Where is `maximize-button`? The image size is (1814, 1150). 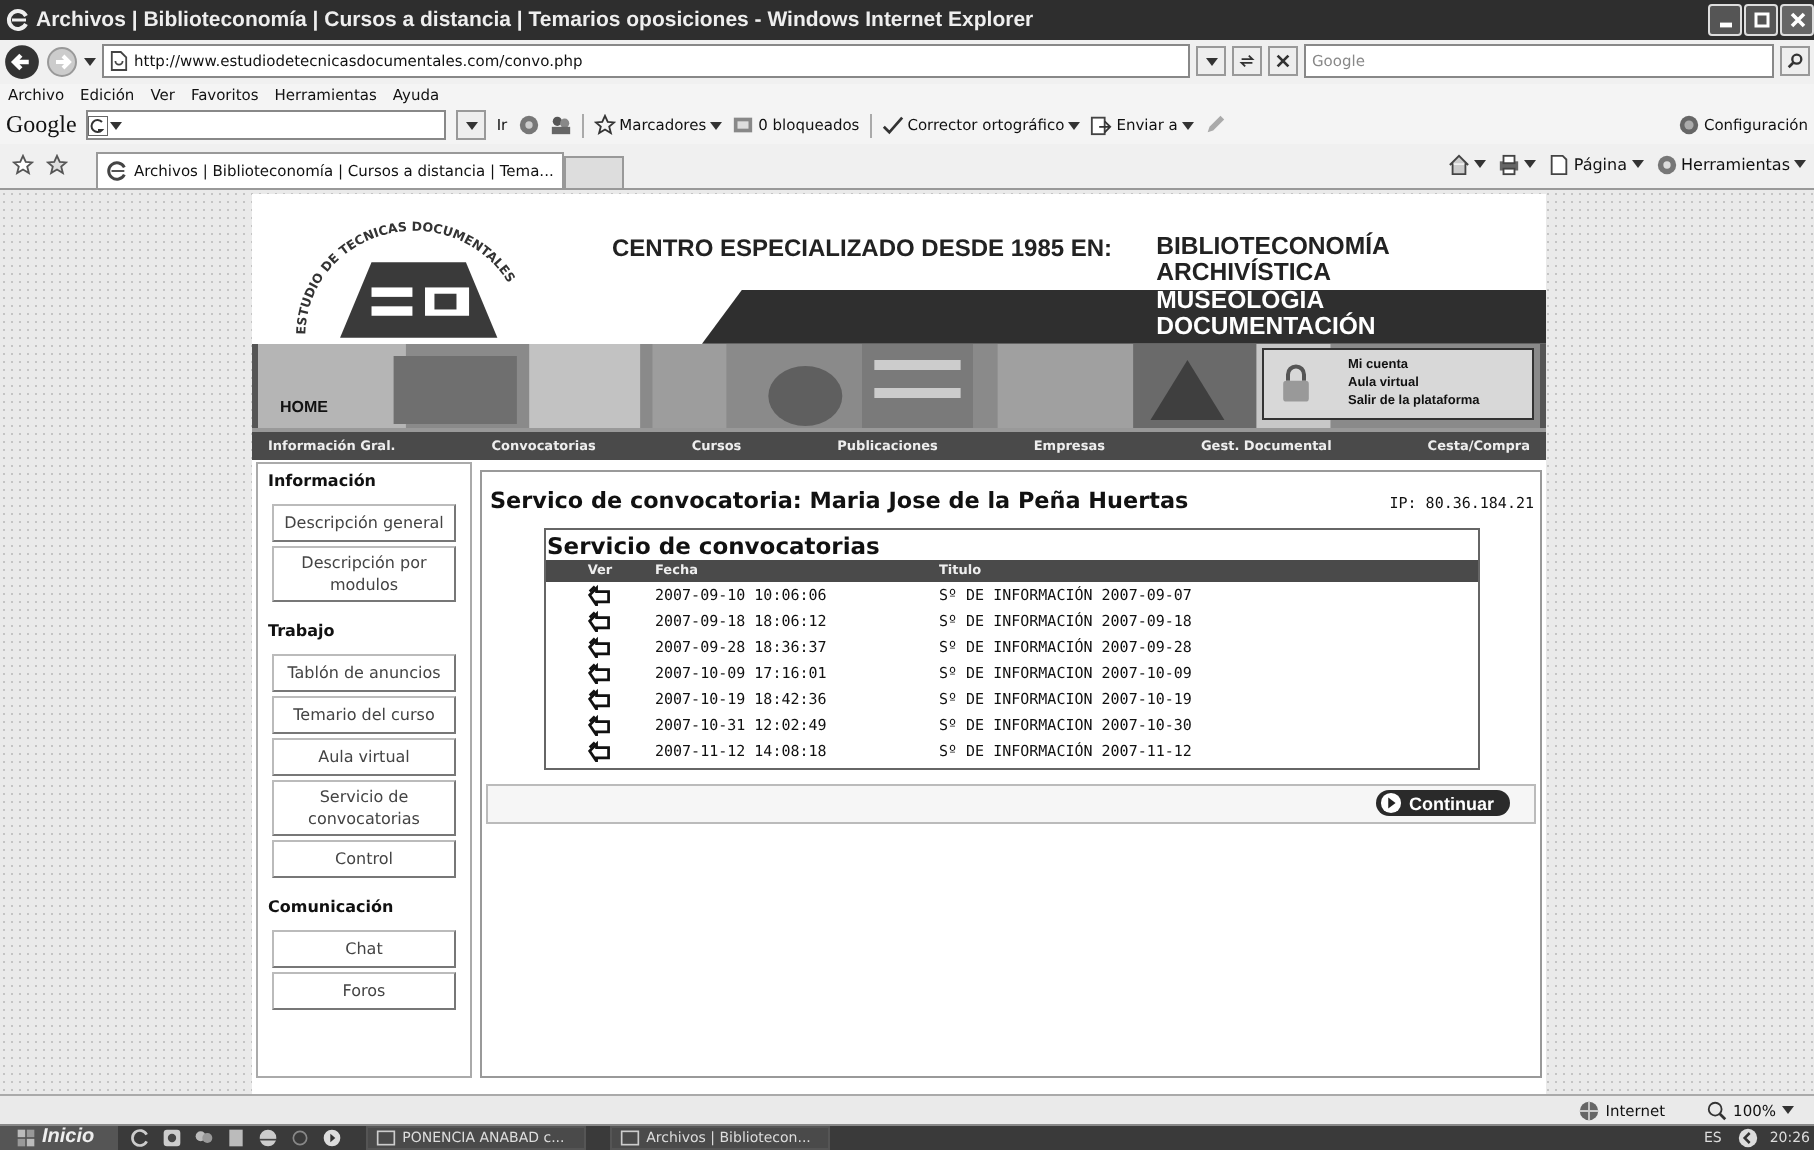 maximize-button is located at coordinates (1761, 19).